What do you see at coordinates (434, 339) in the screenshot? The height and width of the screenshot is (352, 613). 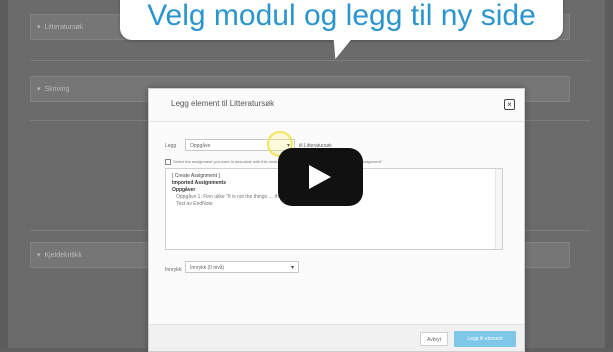 I see `cancel-button: Avbryt` at bounding box center [434, 339].